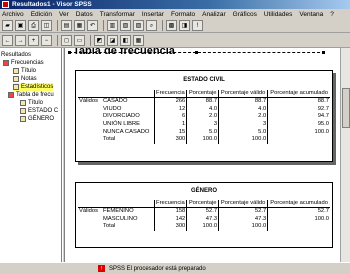  Describe the element at coordinates (346, 108) in the screenshot. I see `scrollbar-thumb` at that location.